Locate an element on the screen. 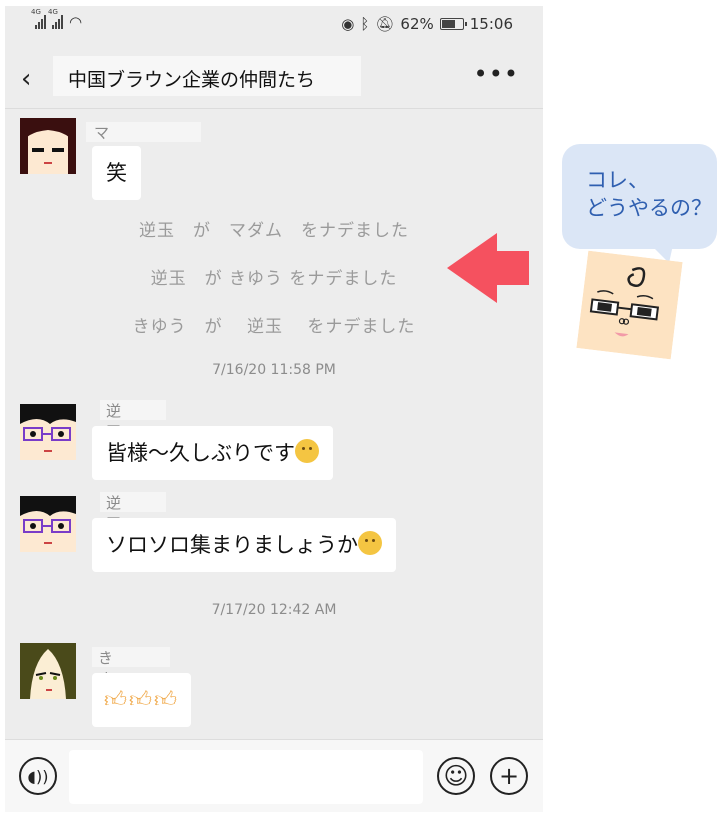 The image size is (726, 820). timestamp: 7/16/20 11:58 PM is located at coordinates (274, 370).